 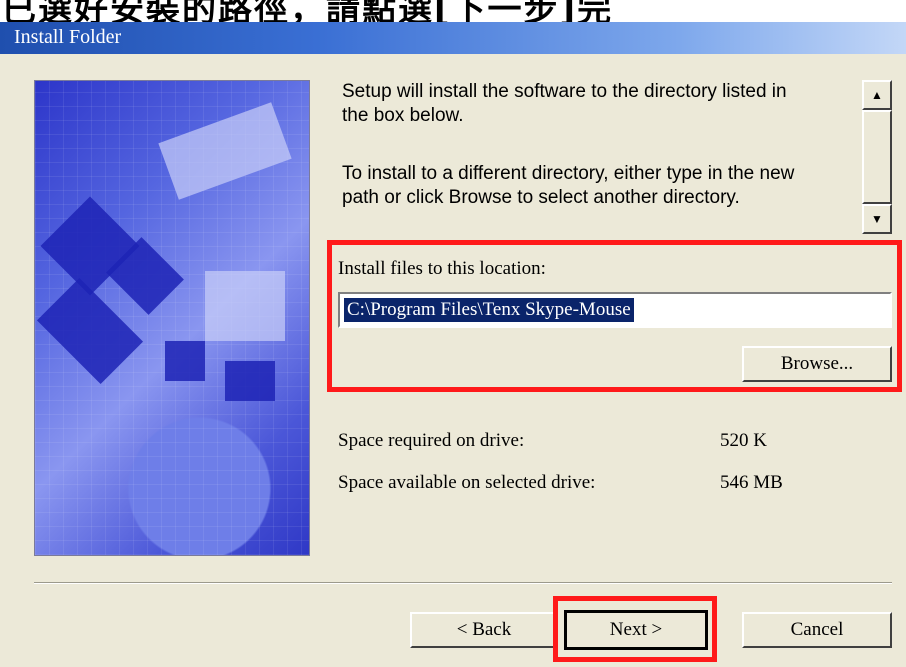 What do you see at coordinates (467, 482) in the screenshot?
I see `space-available-label: Space available on selected drive:` at bounding box center [467, 482].